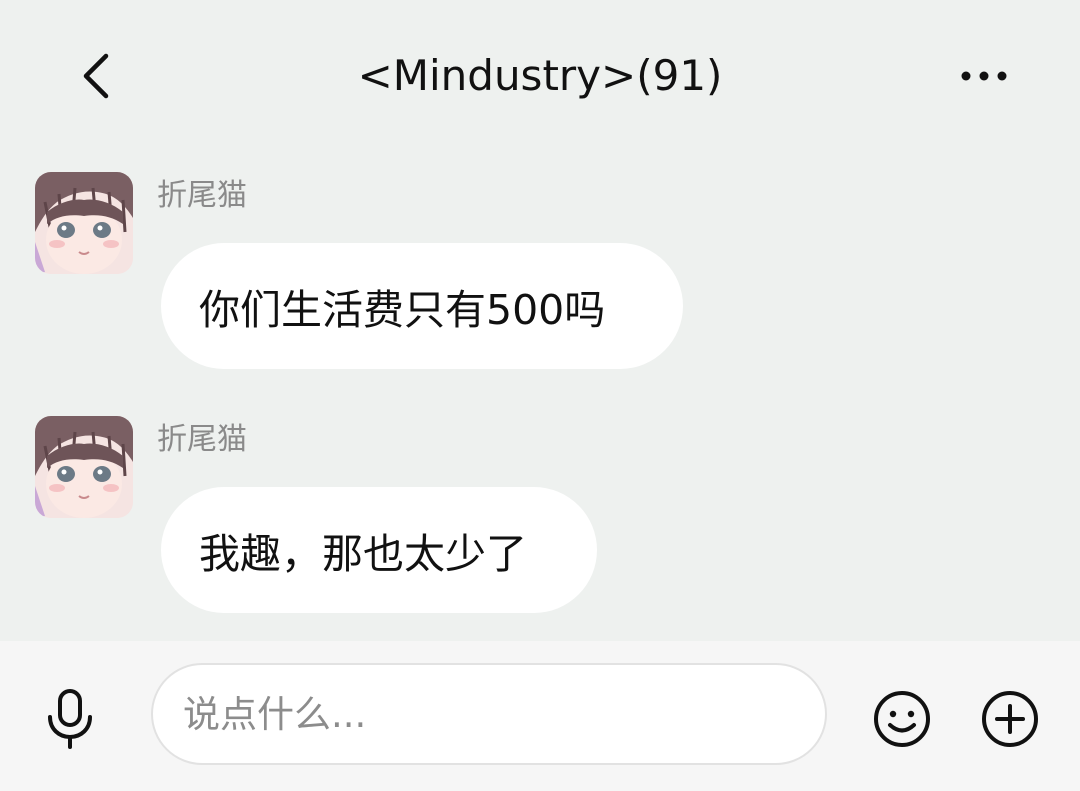 This screenshot has width=1080, height=791. I want to click on plus-circle-icon, so click(1010, 719).